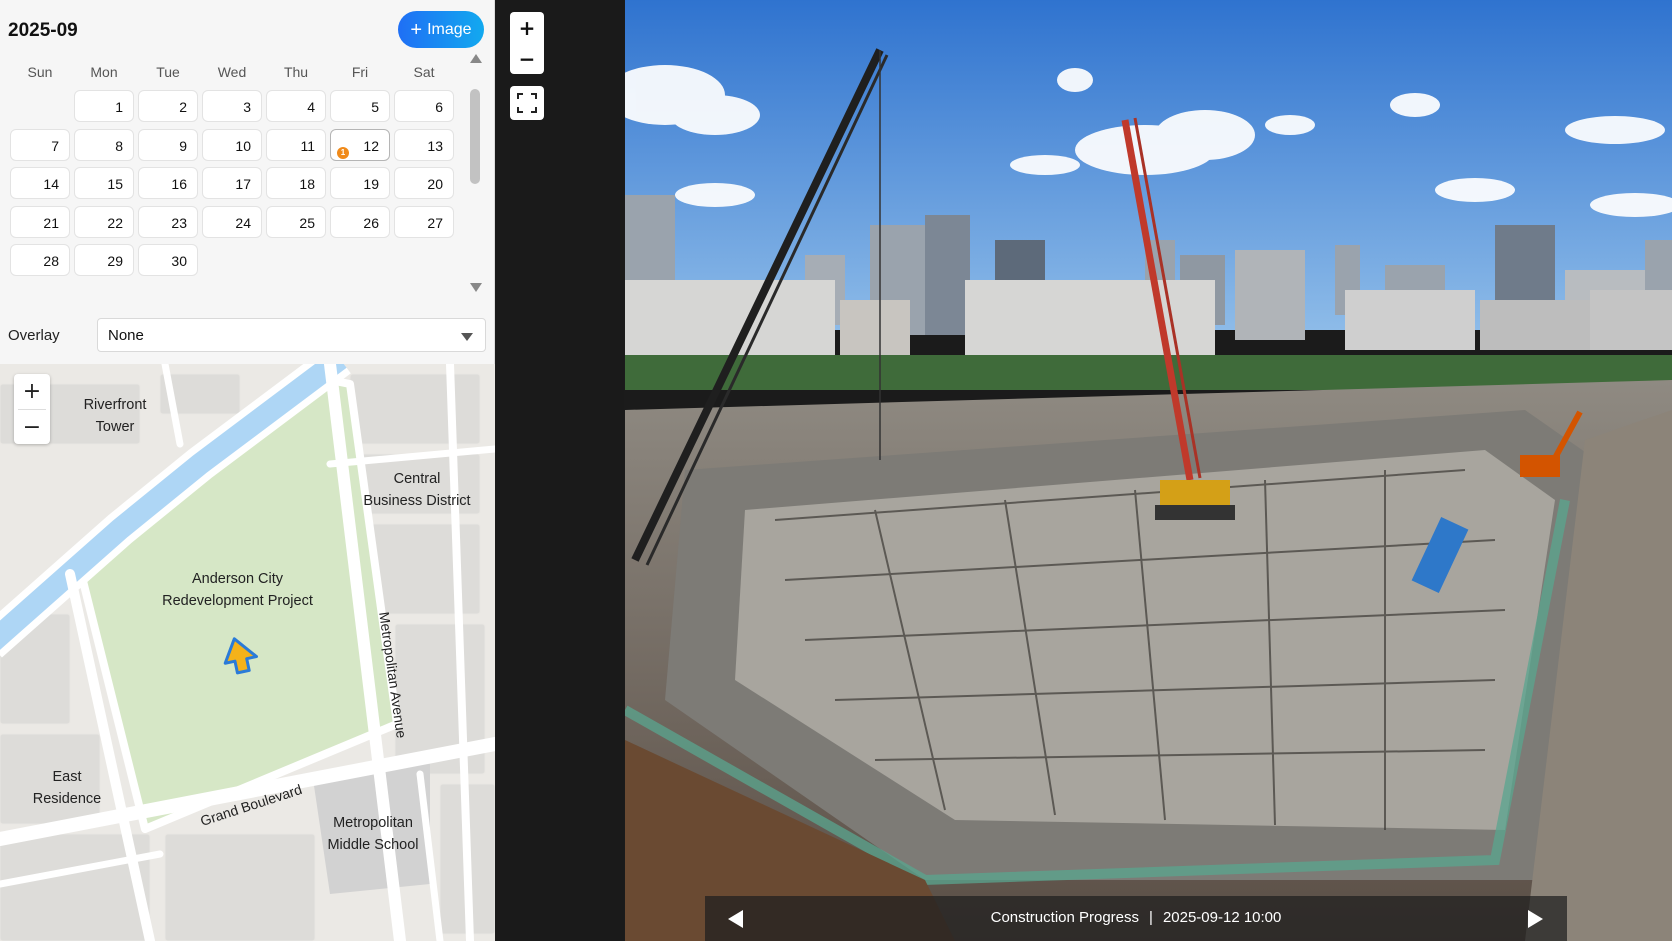  What do you see at coordinates (115, 222) in the screenshot?
I see `calendar-day-number: 22` at bounding box center [115, 222].